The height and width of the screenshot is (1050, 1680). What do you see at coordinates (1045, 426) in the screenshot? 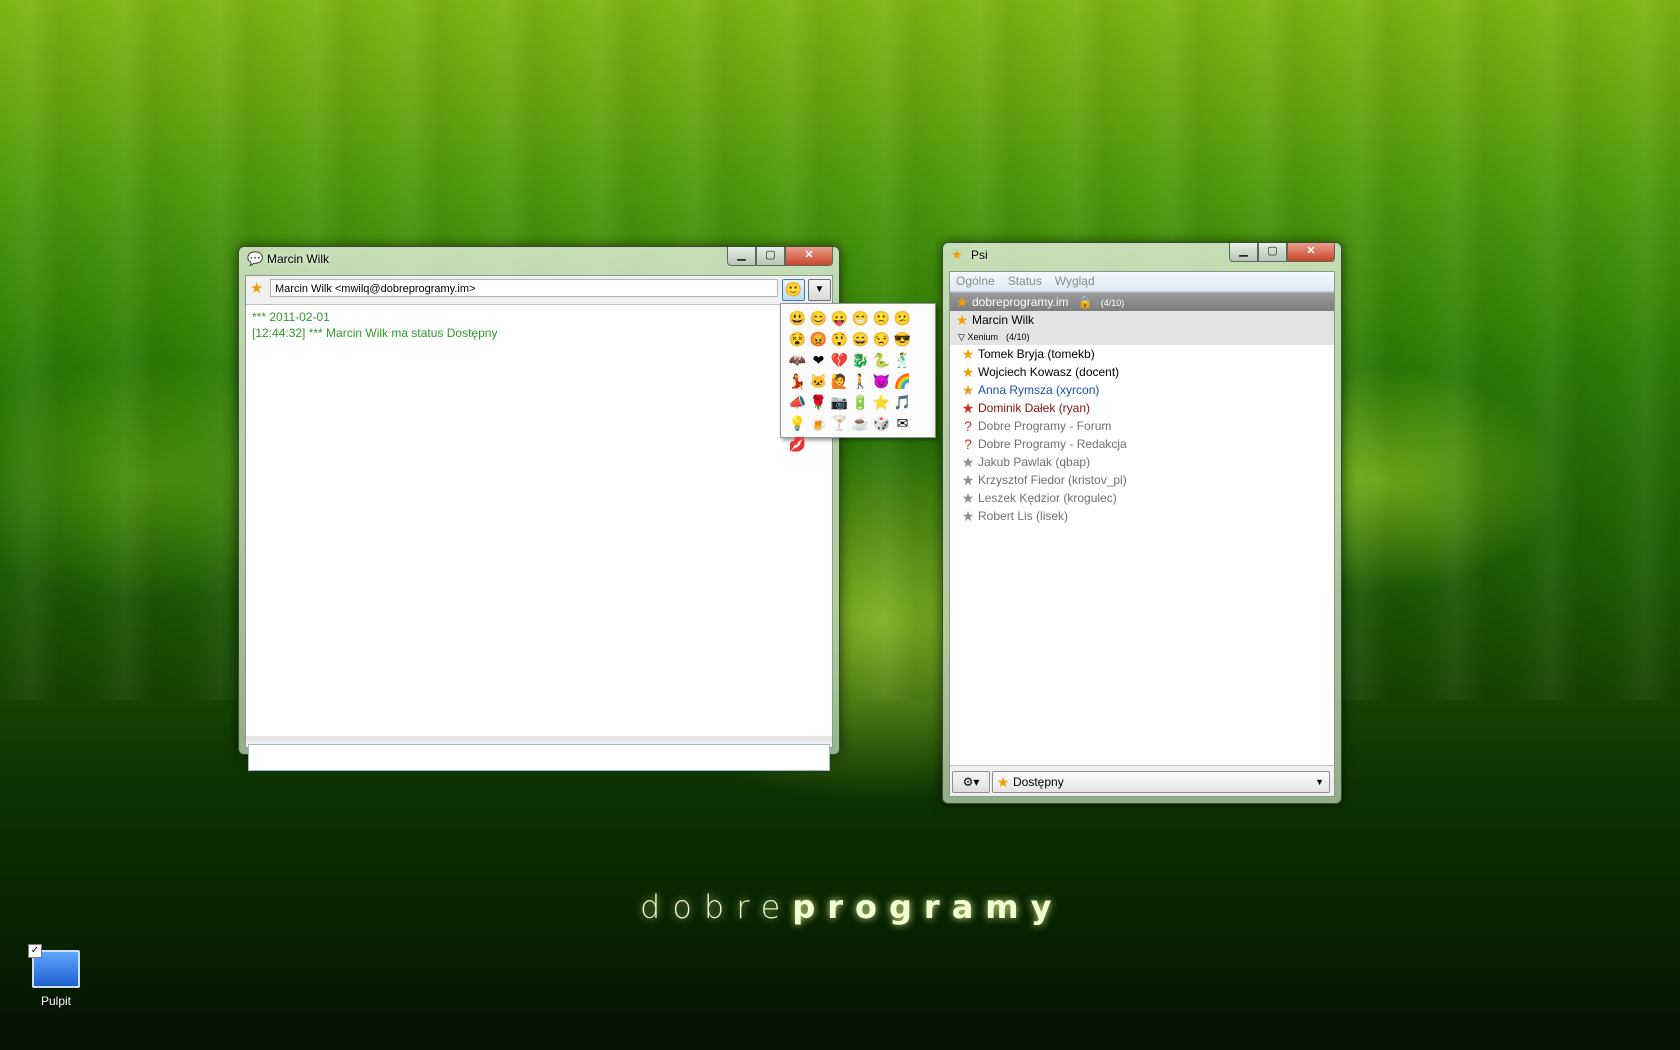
I see `contact-name: Dobre Programy - Forum` at bounding box center [1045, 426].